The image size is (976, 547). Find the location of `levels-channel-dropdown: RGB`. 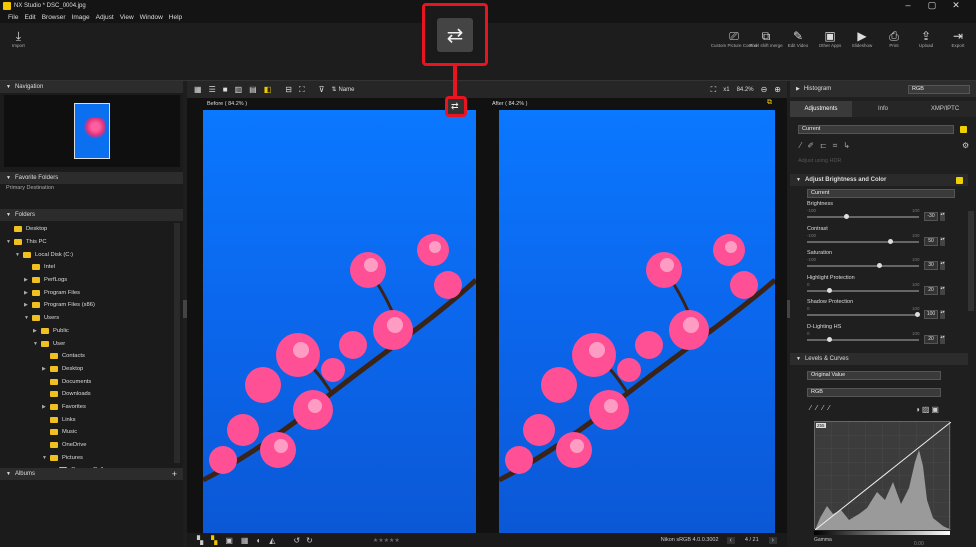

levels-channel-dropdown: RGB is located at coordinates (874, 392).